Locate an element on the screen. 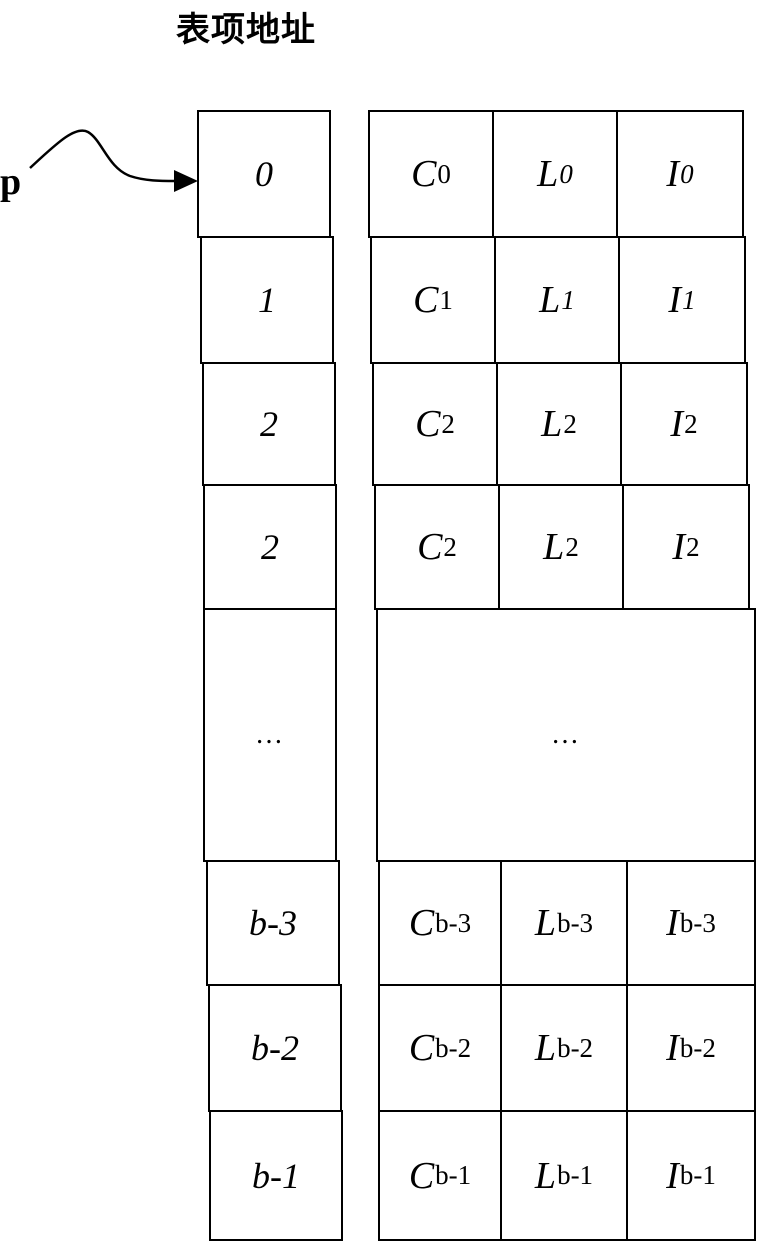 This screenshot has width=760, height=1243. entry-cell-i: Ib-3 is located at coordinates (691, 923).